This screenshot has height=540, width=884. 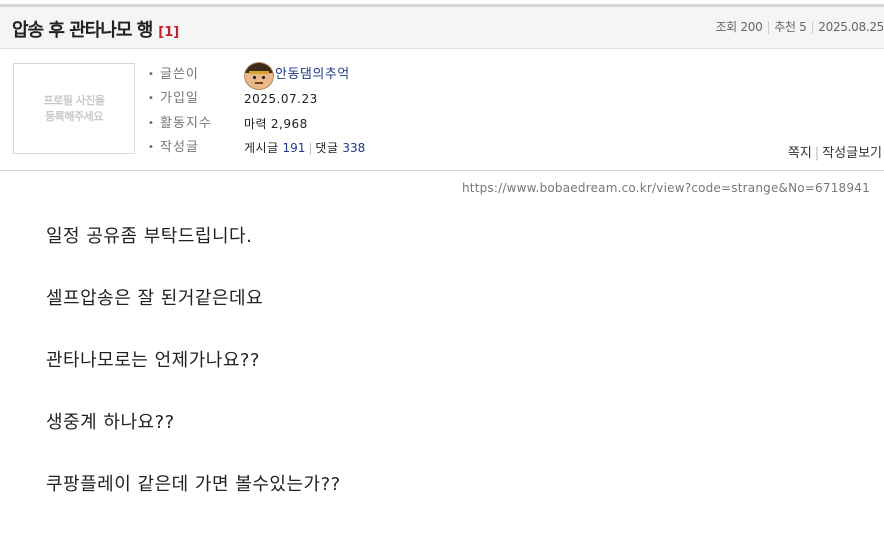 I want to click on profile-placeholder-line2: 등록해주세요, so click(x=74, y=116).